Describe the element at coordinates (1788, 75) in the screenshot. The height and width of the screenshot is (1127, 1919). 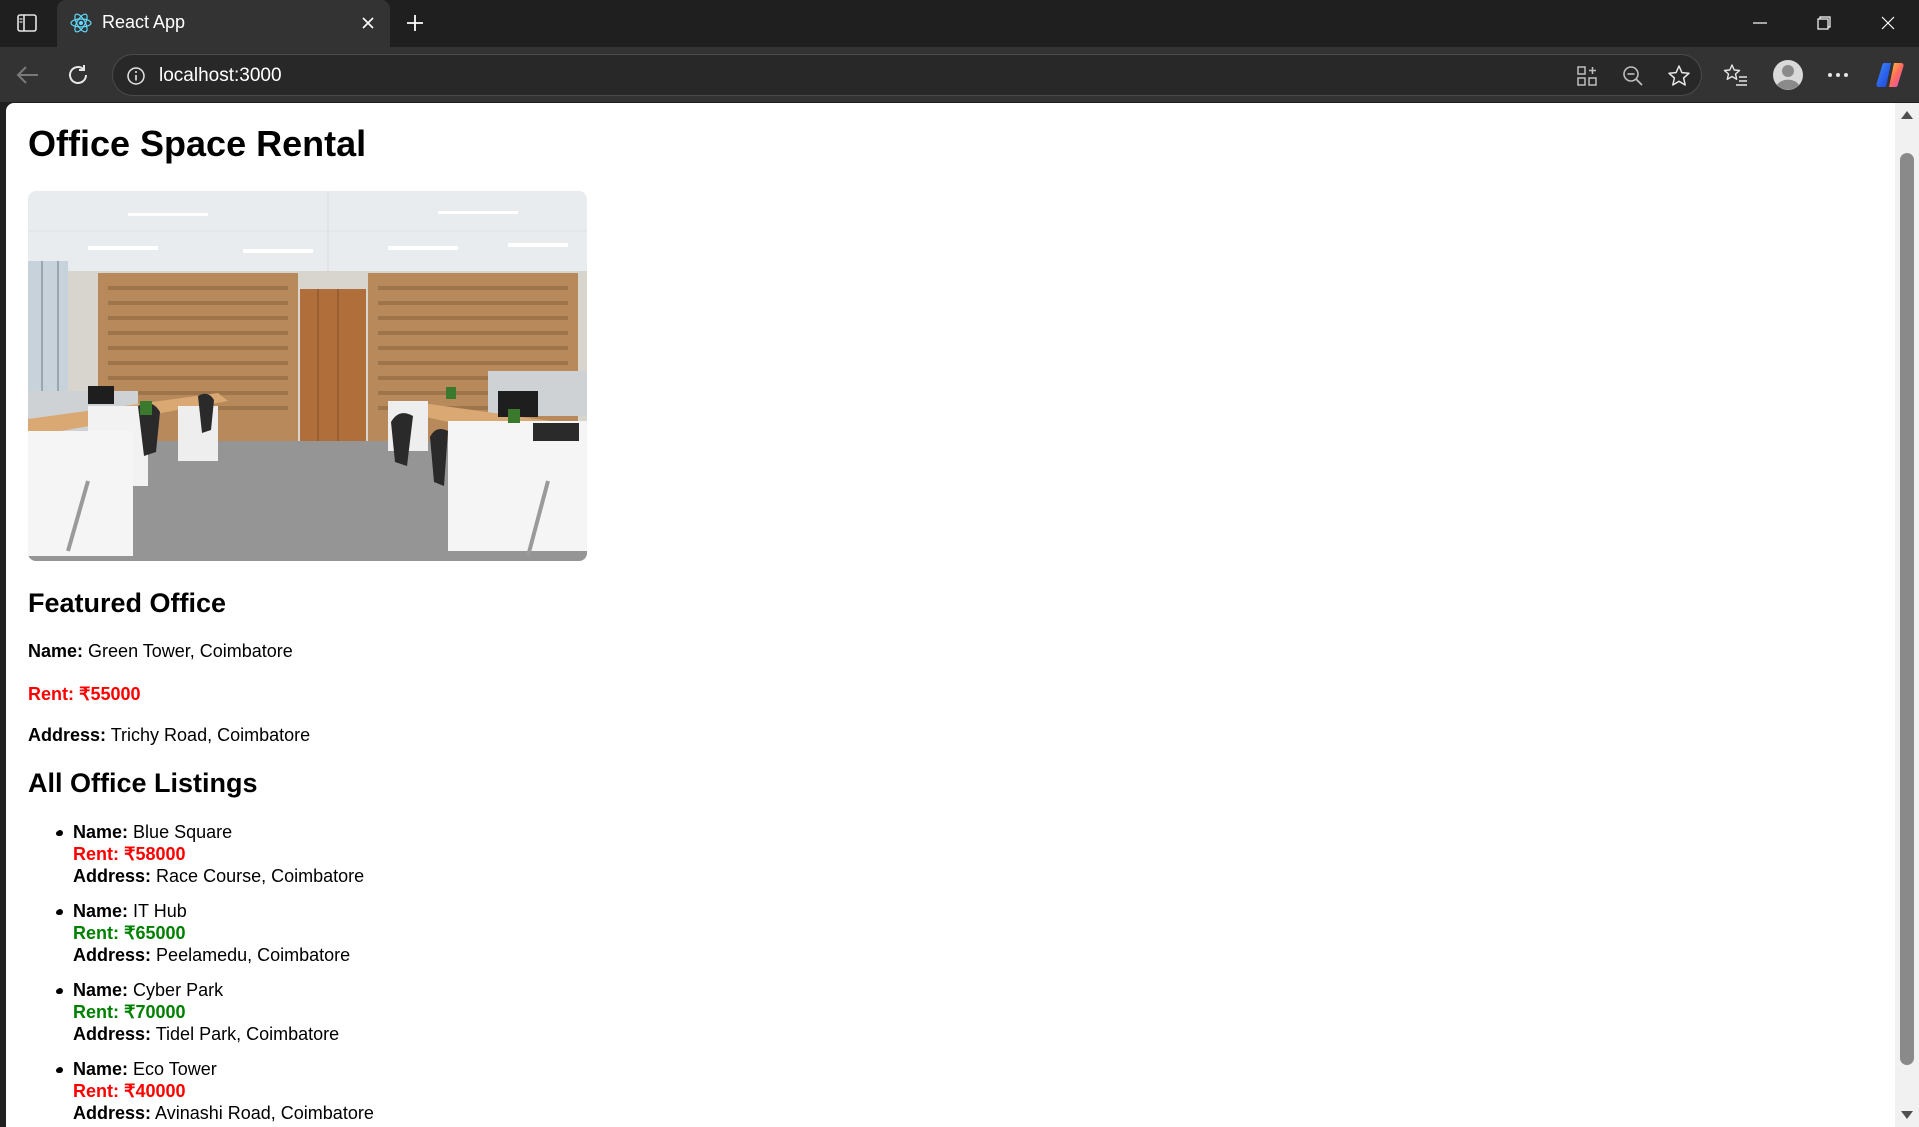
I see `profile-avatar-icon` at that location.